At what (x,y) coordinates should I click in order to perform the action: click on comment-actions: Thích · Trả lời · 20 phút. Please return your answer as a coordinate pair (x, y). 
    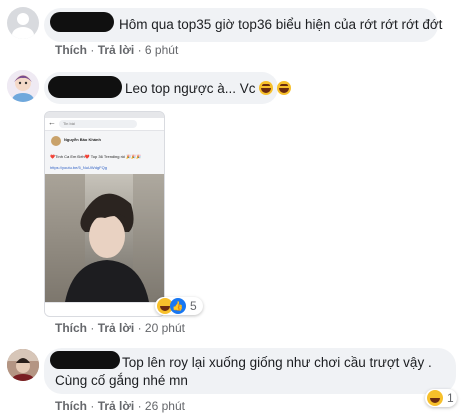
    Looking at the image, I should click on (120, 328).